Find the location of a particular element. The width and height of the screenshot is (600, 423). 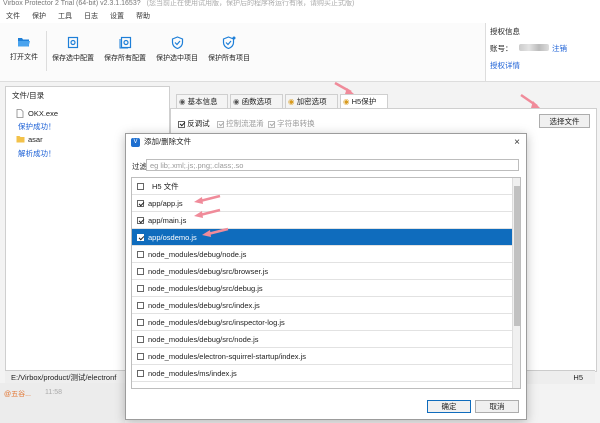

tab-encryption-options: ◉ 加密选项 is located at coordinates (311, 101).